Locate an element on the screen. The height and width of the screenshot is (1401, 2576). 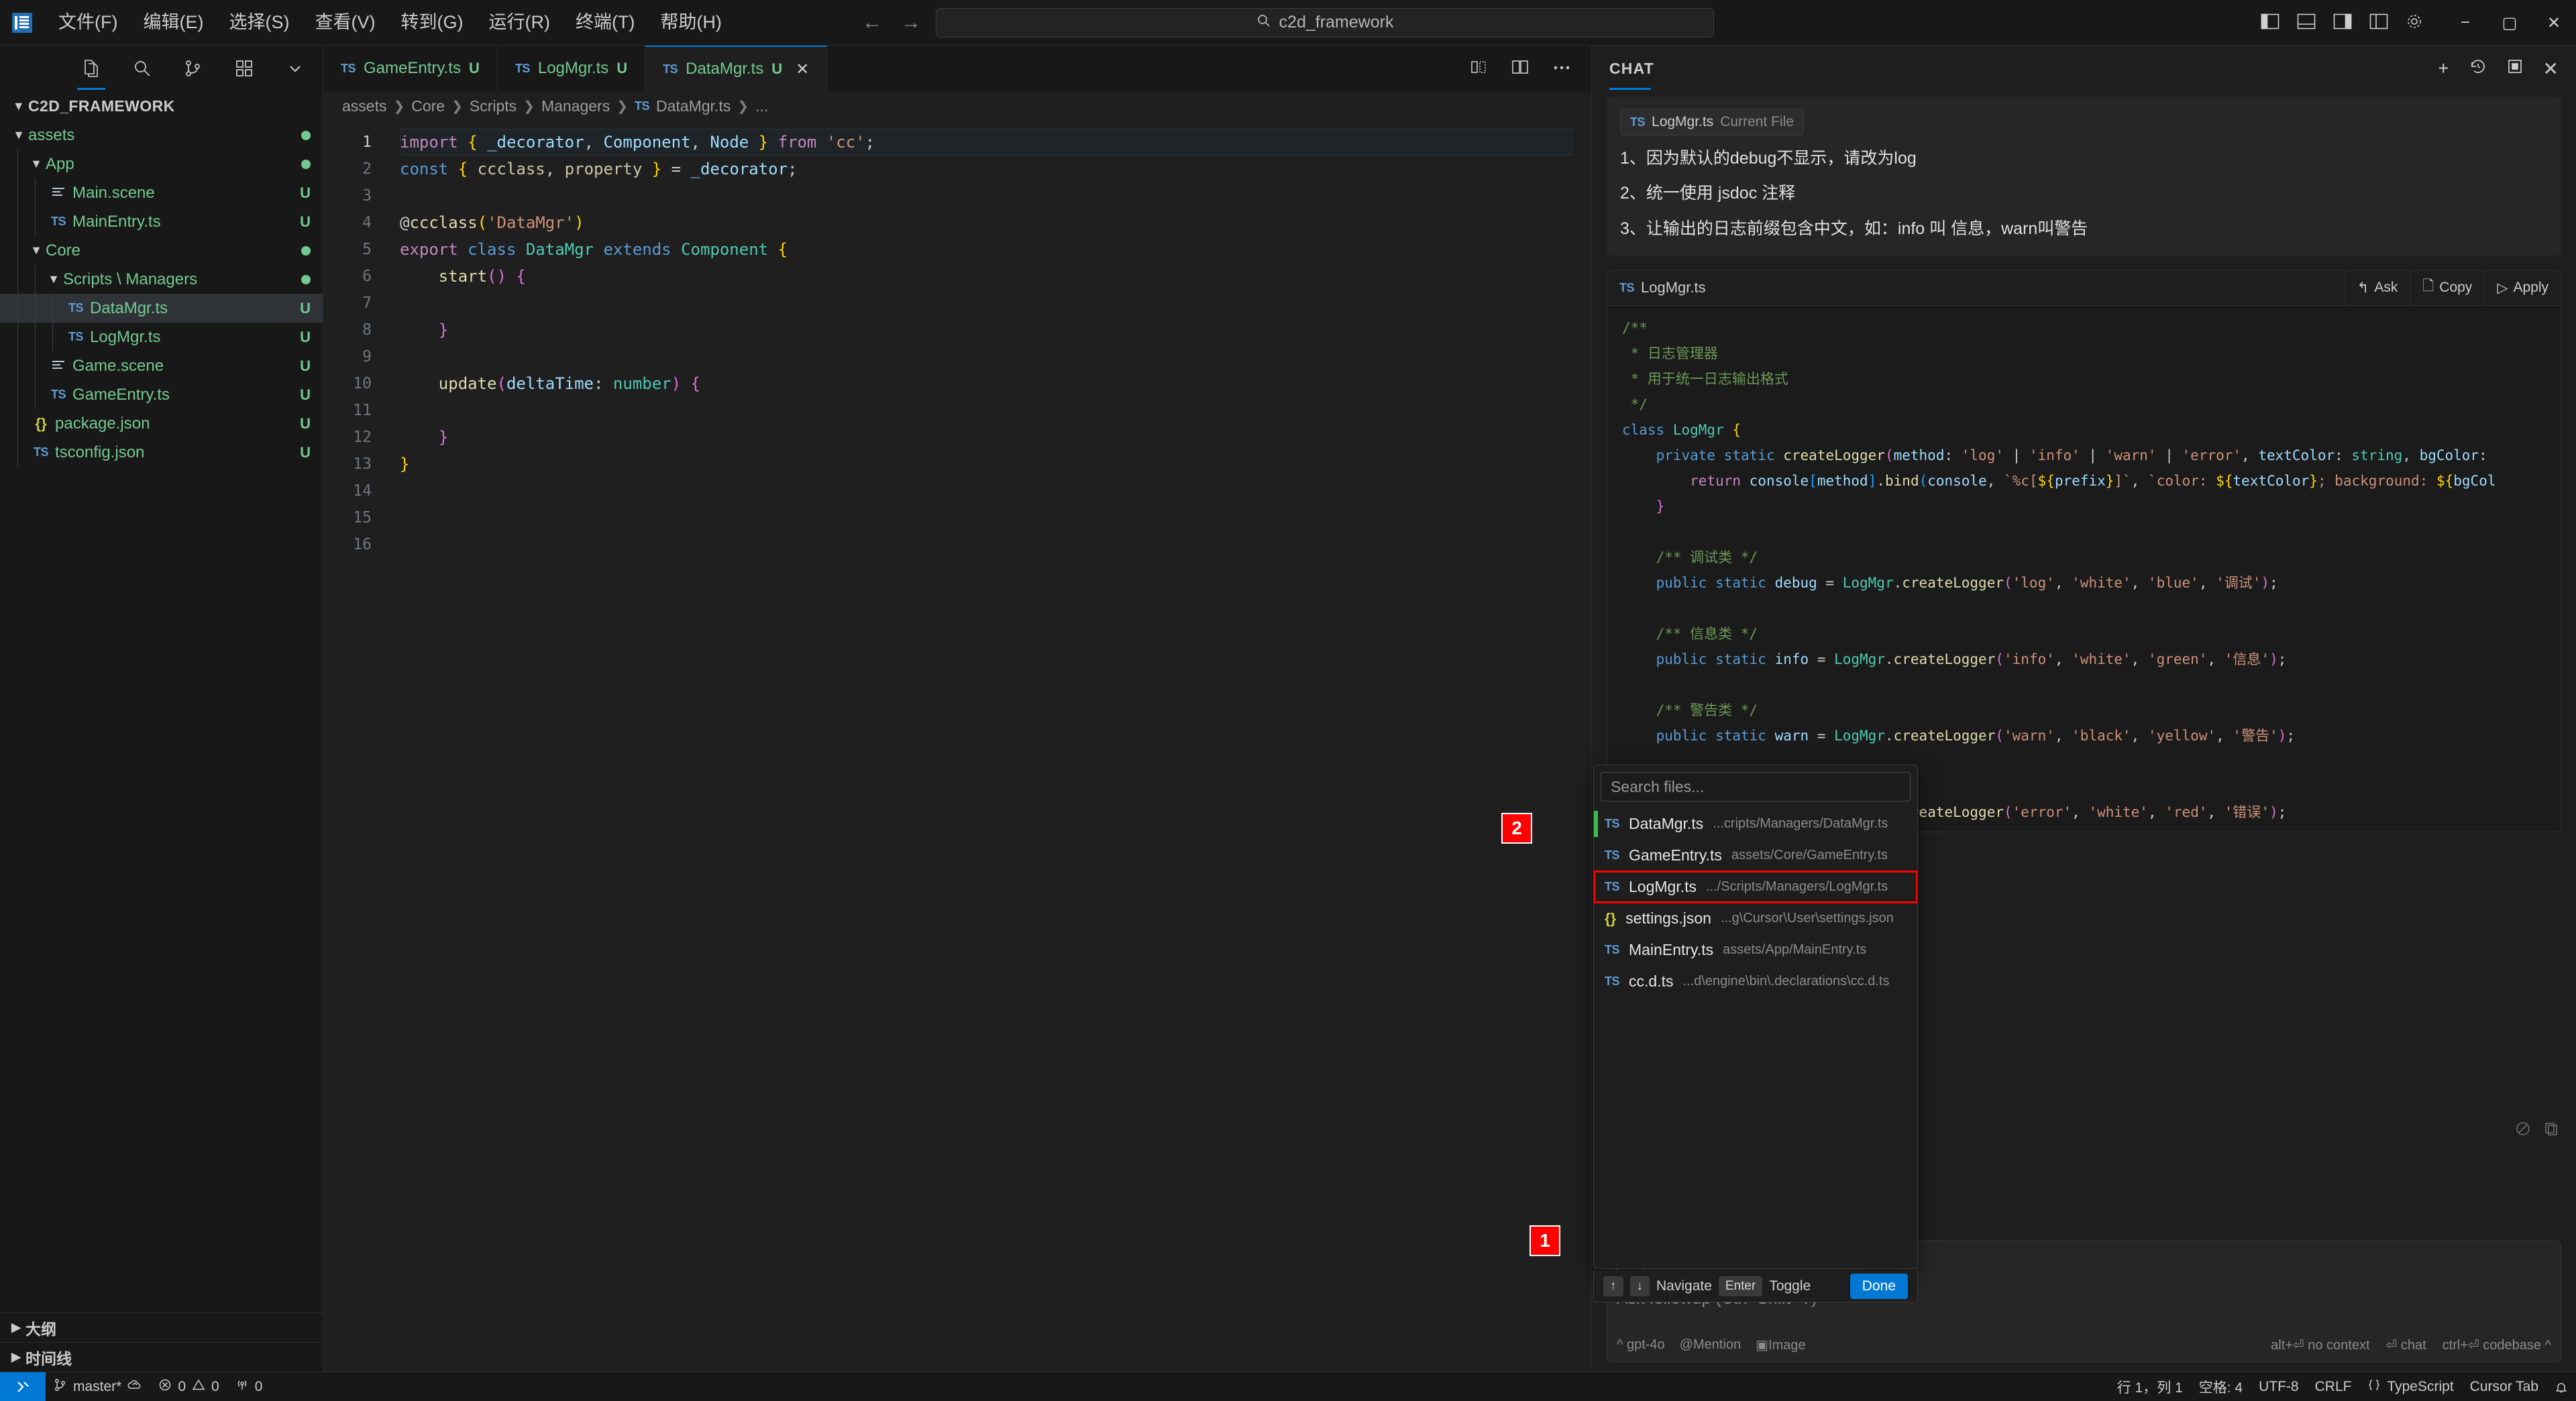
tree-item-main-scene: Main.scene U is located at coordinates (161, 192).